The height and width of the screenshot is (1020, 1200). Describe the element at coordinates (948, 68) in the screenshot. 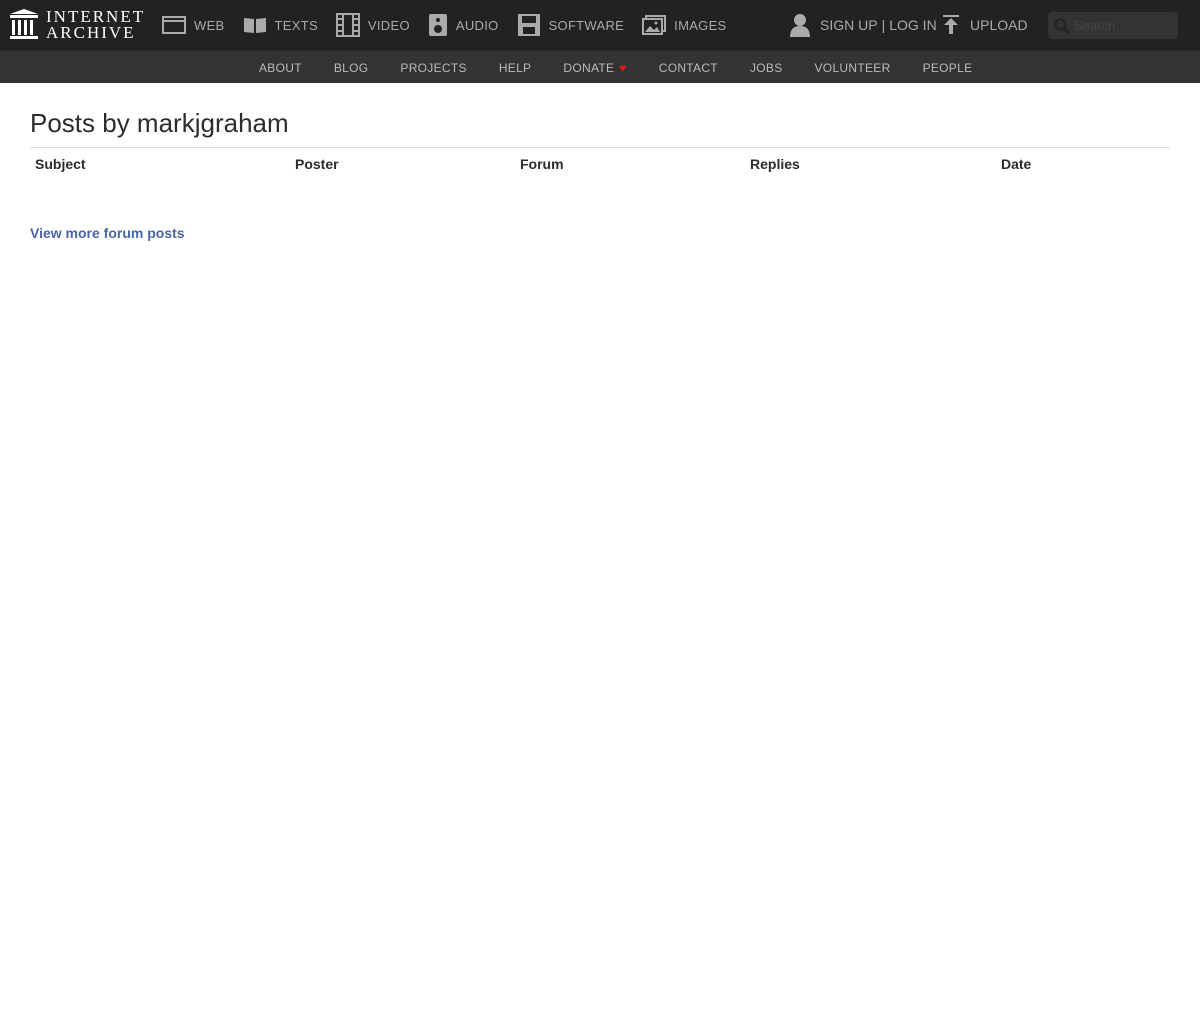

I see `nav-people: PEOPLE` at that location.